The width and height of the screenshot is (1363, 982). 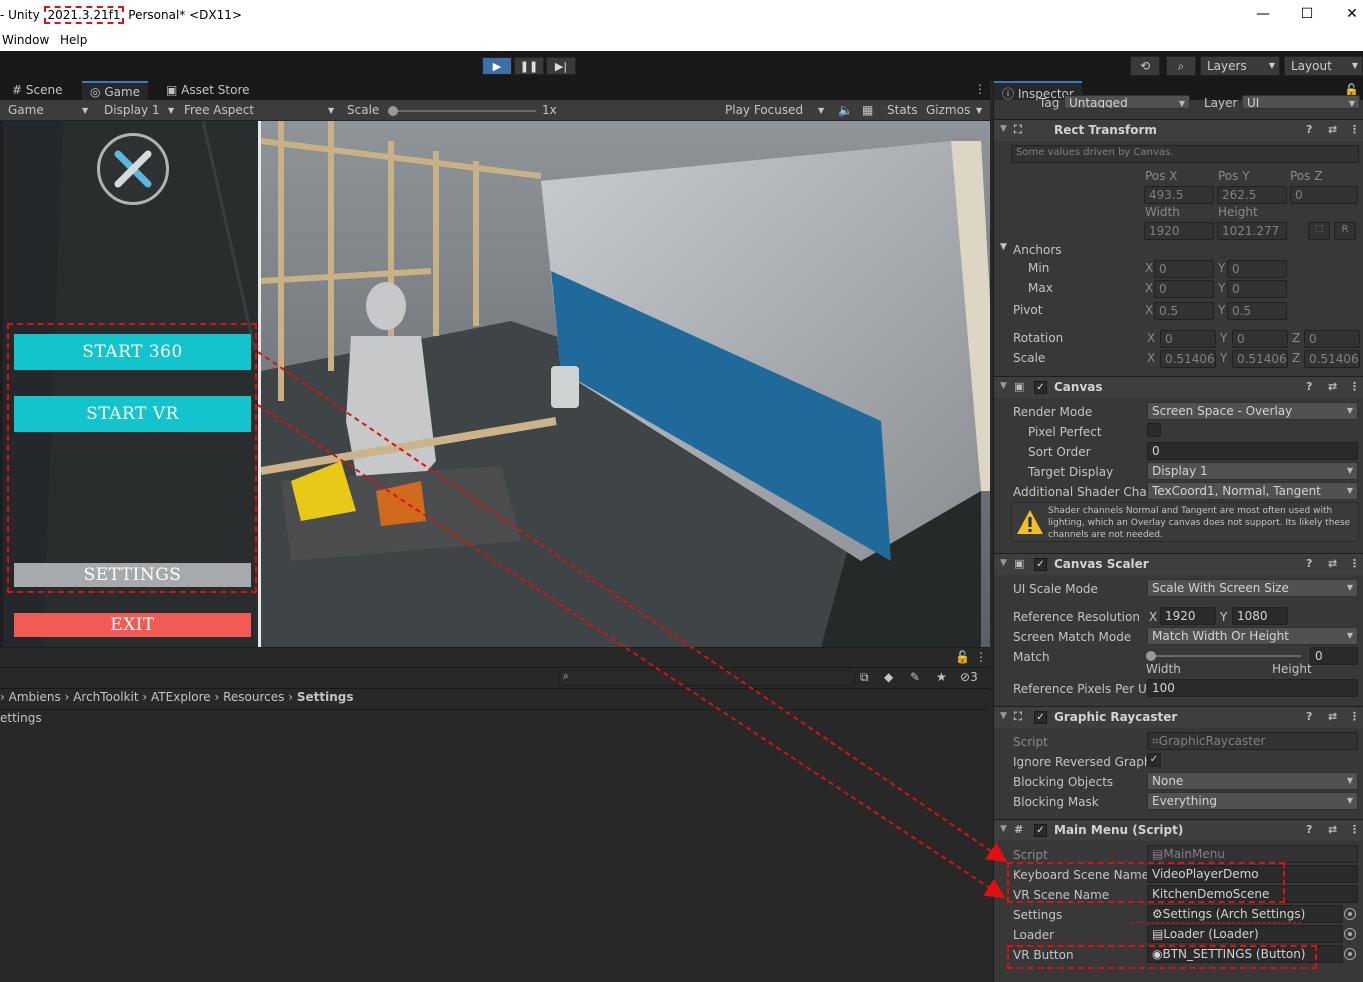 What do you see at coordinates (219, 110) in the screenshot?
I see `aspect-dropdown: Free Aspect` at bounding box center [219, 110].